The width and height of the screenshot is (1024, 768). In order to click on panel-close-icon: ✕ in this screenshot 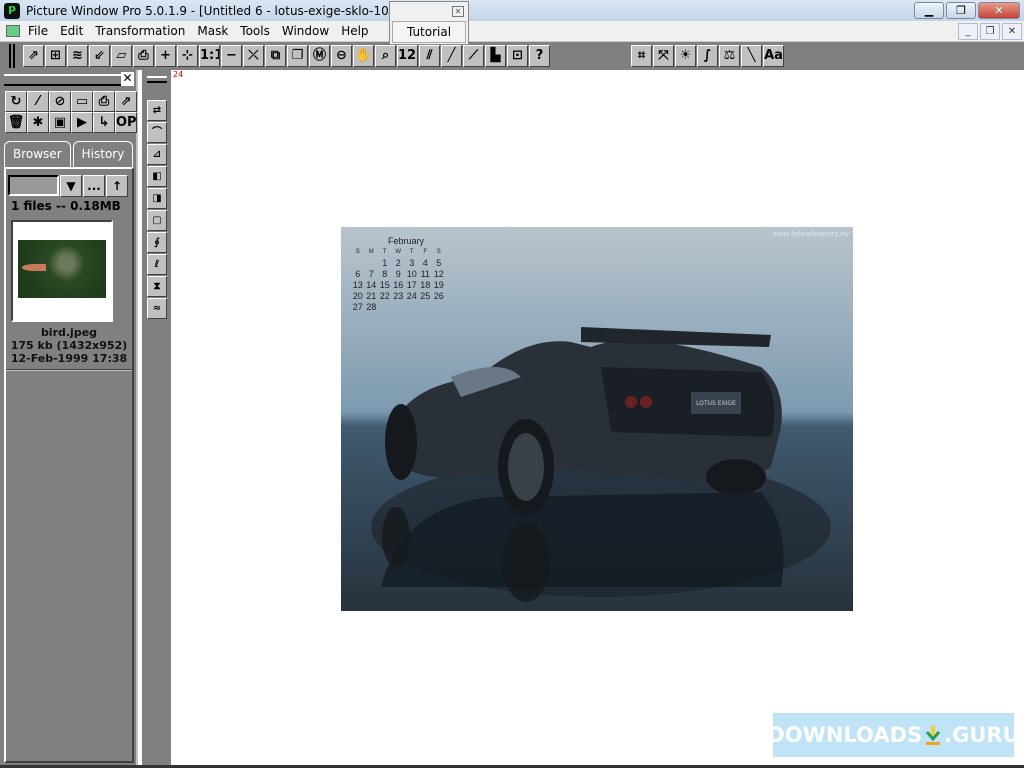, I will do `click(127, 79)`.